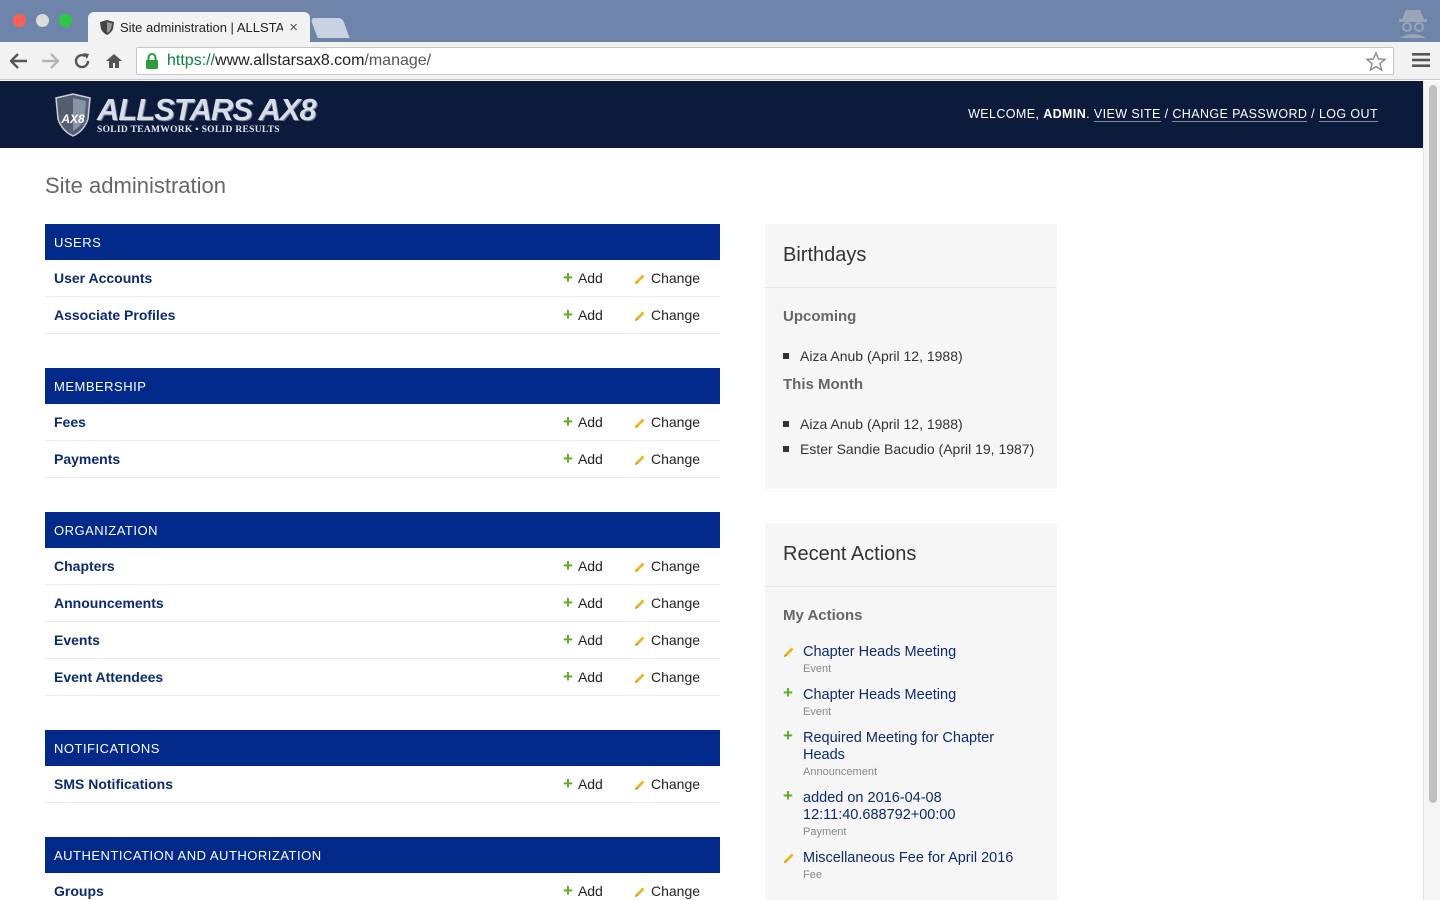 This screenshot has height=900, width=1440. I want to click on model-link: Associate Profiles, so click(110, 315).